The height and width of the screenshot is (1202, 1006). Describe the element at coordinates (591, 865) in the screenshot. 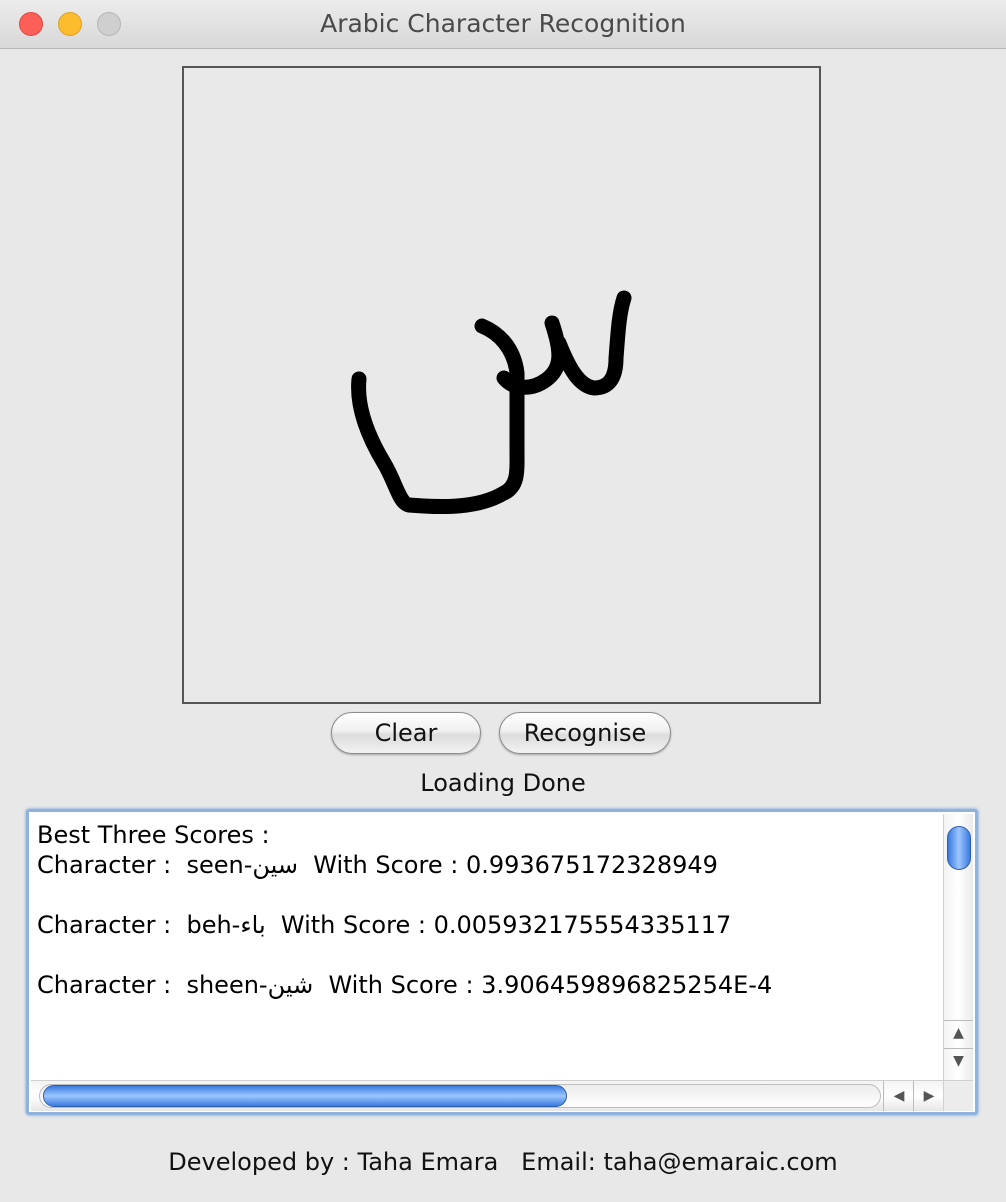

I see `result-score: 0.993675172328949` at that location.